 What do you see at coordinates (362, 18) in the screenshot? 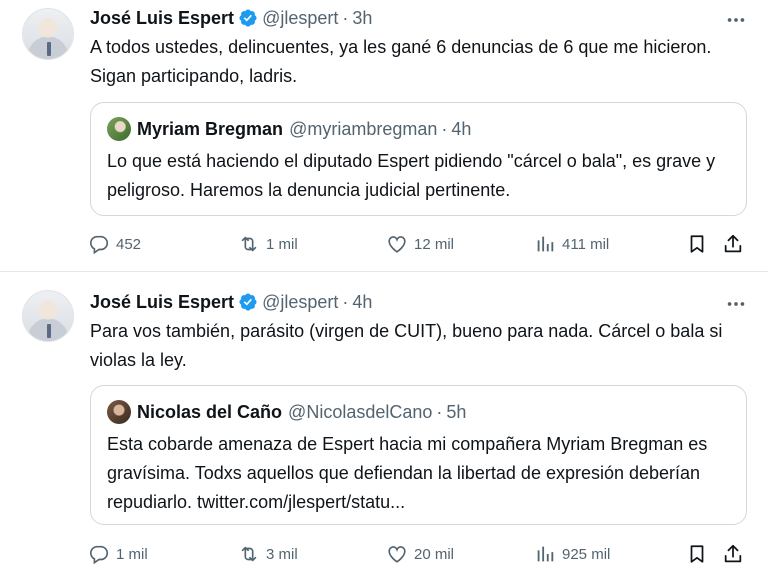
I see `tweet-time: 3h` at bounding box center [362, 18].